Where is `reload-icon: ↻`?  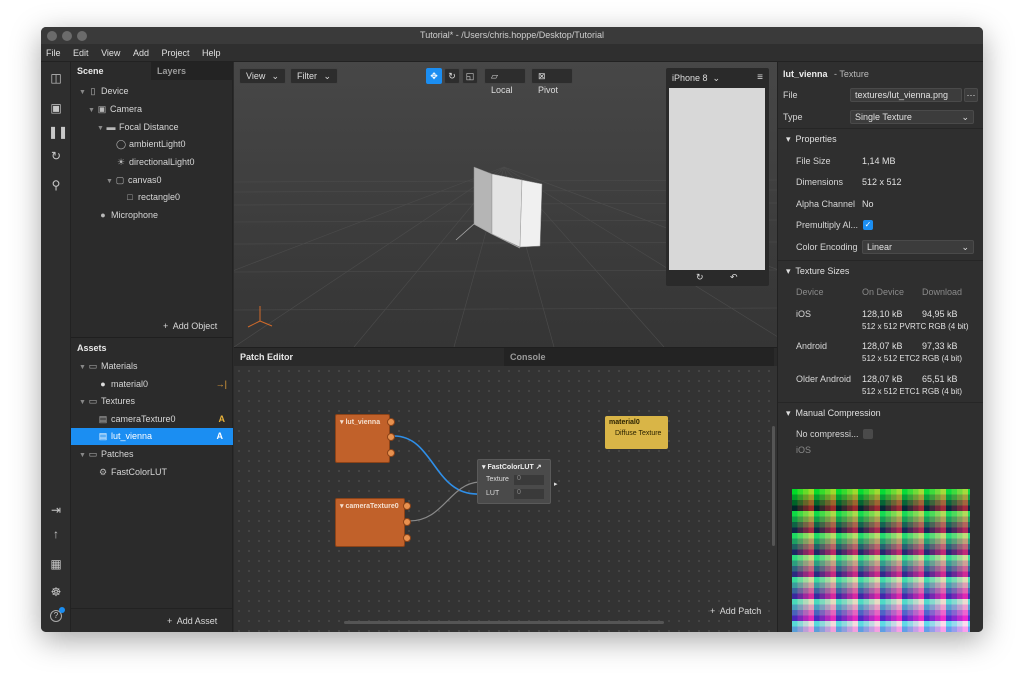
reload-icon: ↻ is located at coordinates (700, 277).